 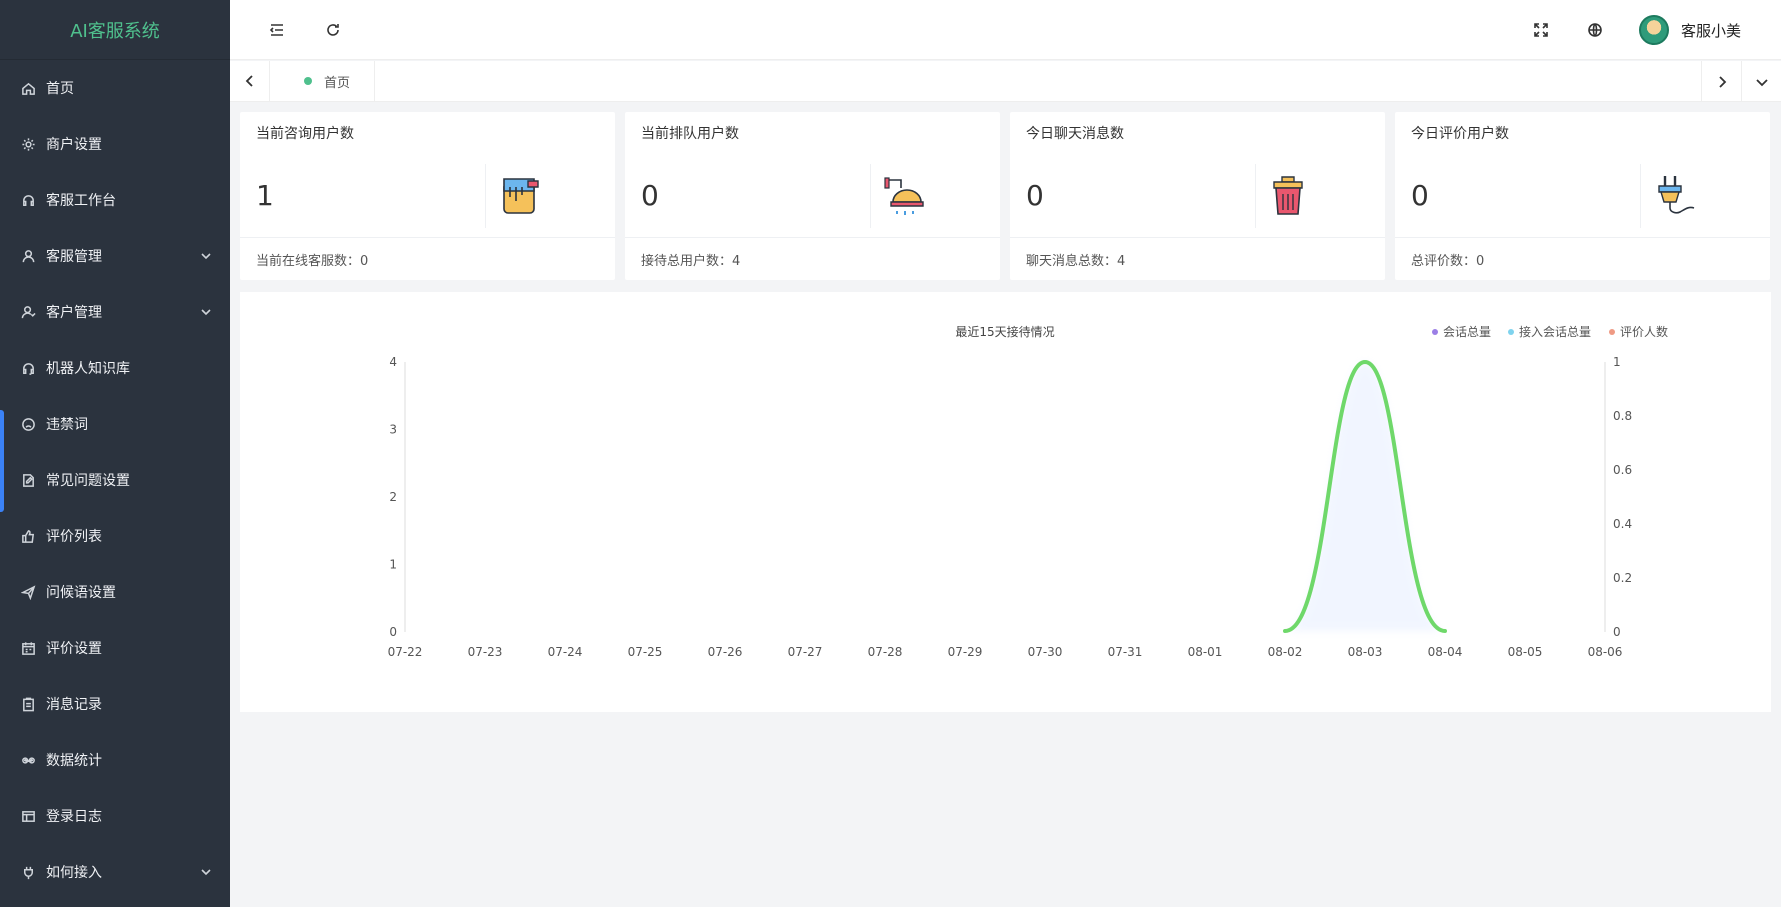 I want to click on y-right-tick-label: 0, so click(x=1617, y=632).